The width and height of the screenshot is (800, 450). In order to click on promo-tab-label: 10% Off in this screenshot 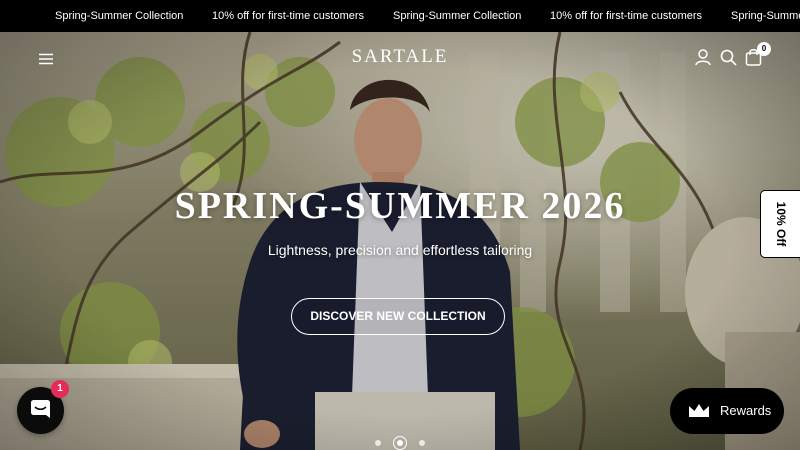, I will do `click(780, 224)`.